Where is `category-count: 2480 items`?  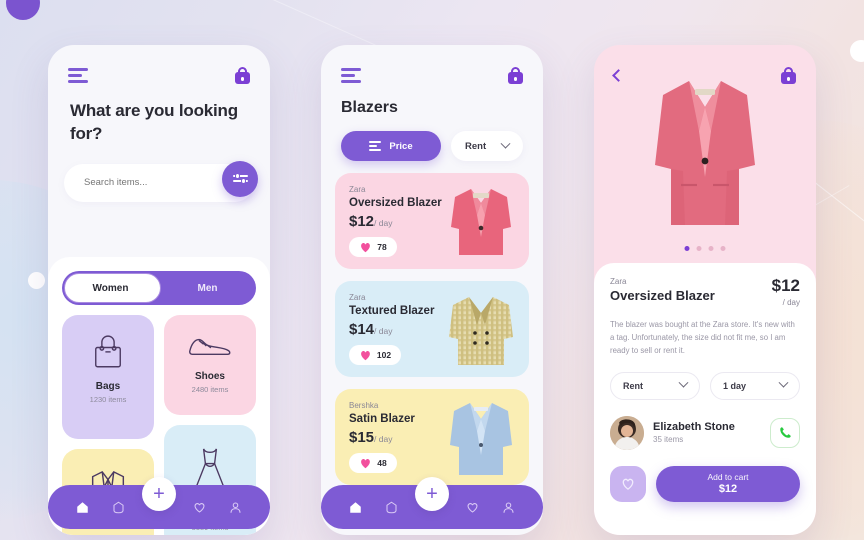 category-count: 2480 items is located at coordinates (210, 389).